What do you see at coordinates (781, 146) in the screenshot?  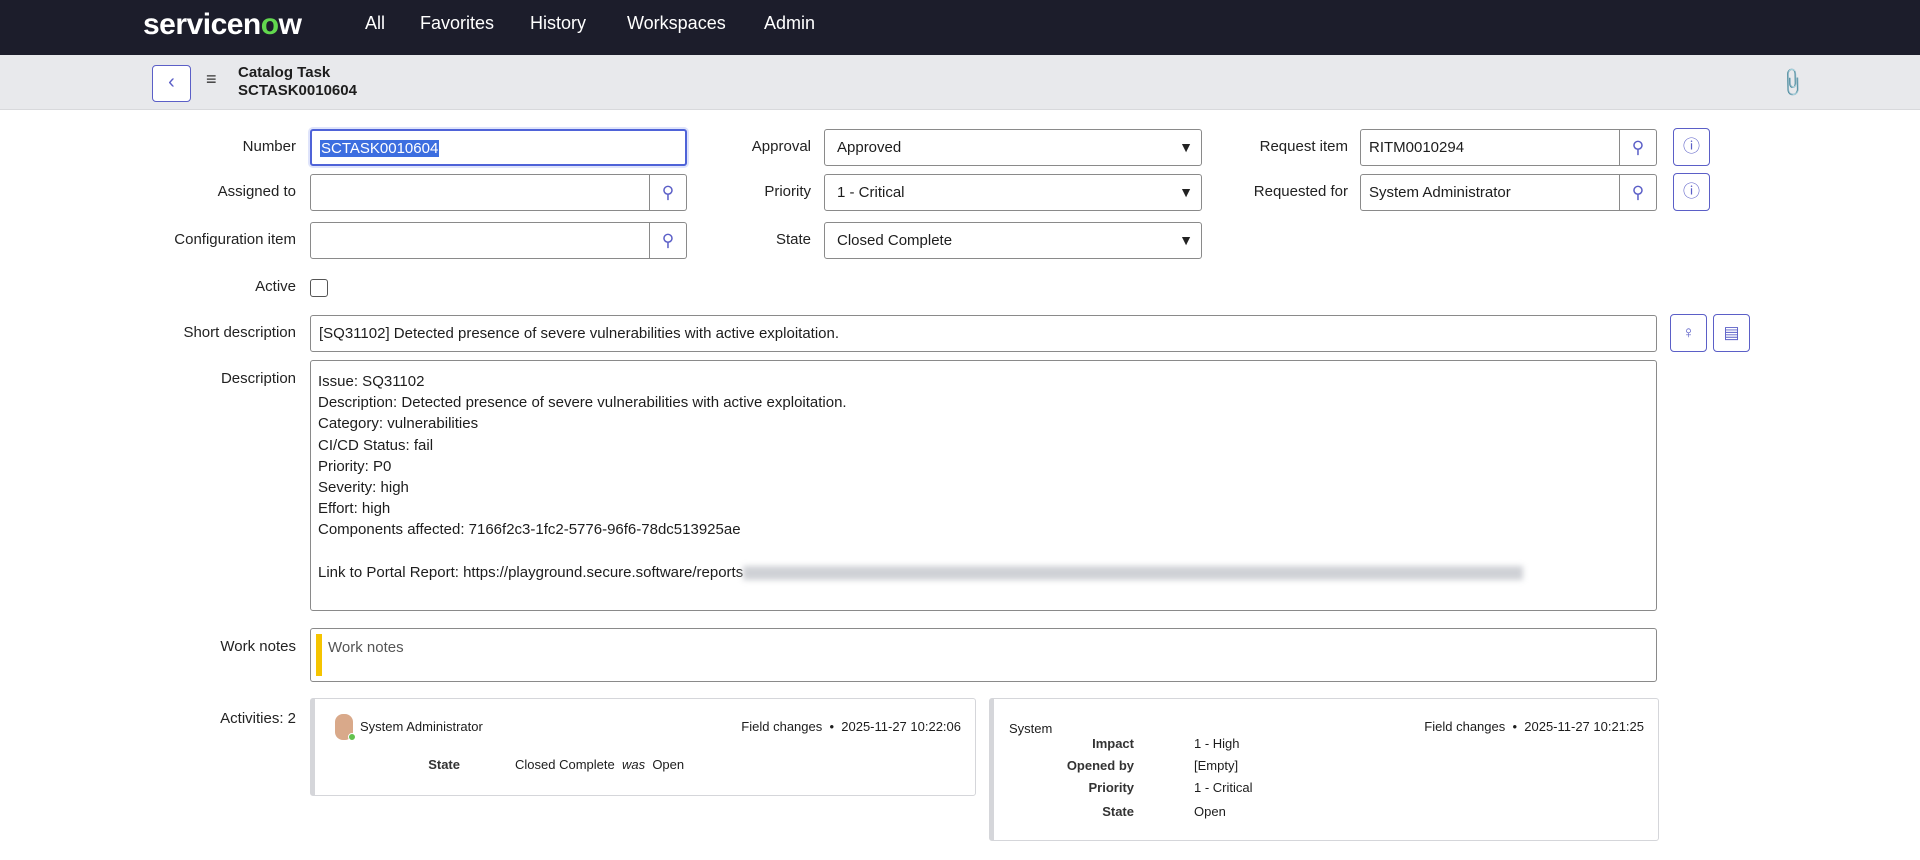 I see `approval-label: Approval` at bounding box center [781, 146].